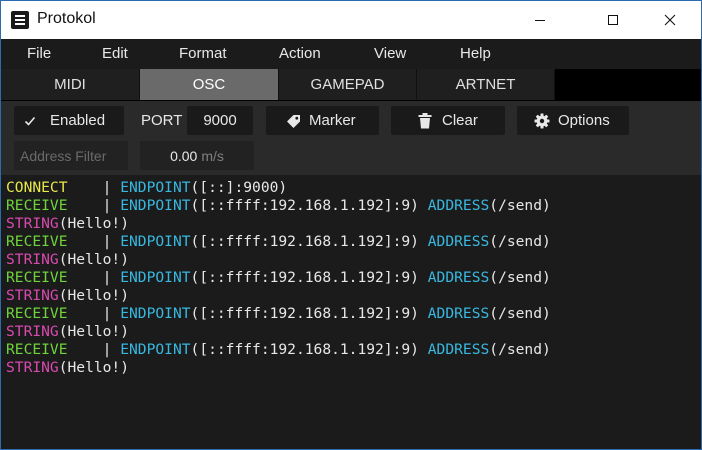  What do you see at coordinates (239, 187) in the screenshot?
I see `log-token-val: ([::]:9000)` at bounding box center [239, 187].